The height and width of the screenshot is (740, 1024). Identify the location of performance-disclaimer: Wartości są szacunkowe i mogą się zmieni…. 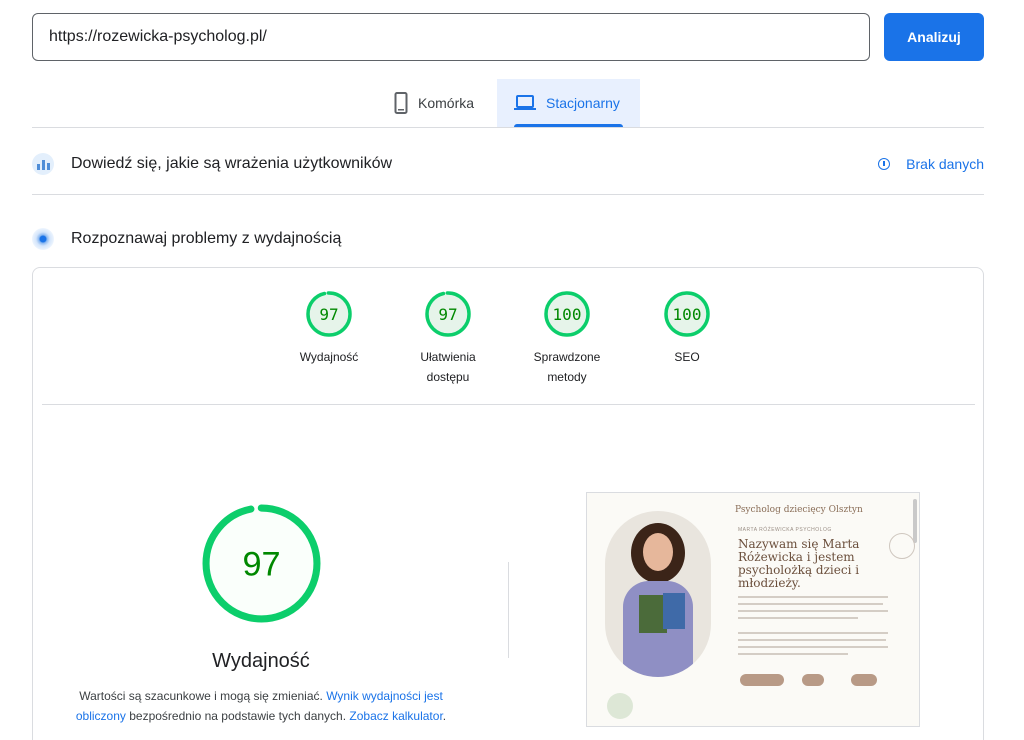
(261, 706).